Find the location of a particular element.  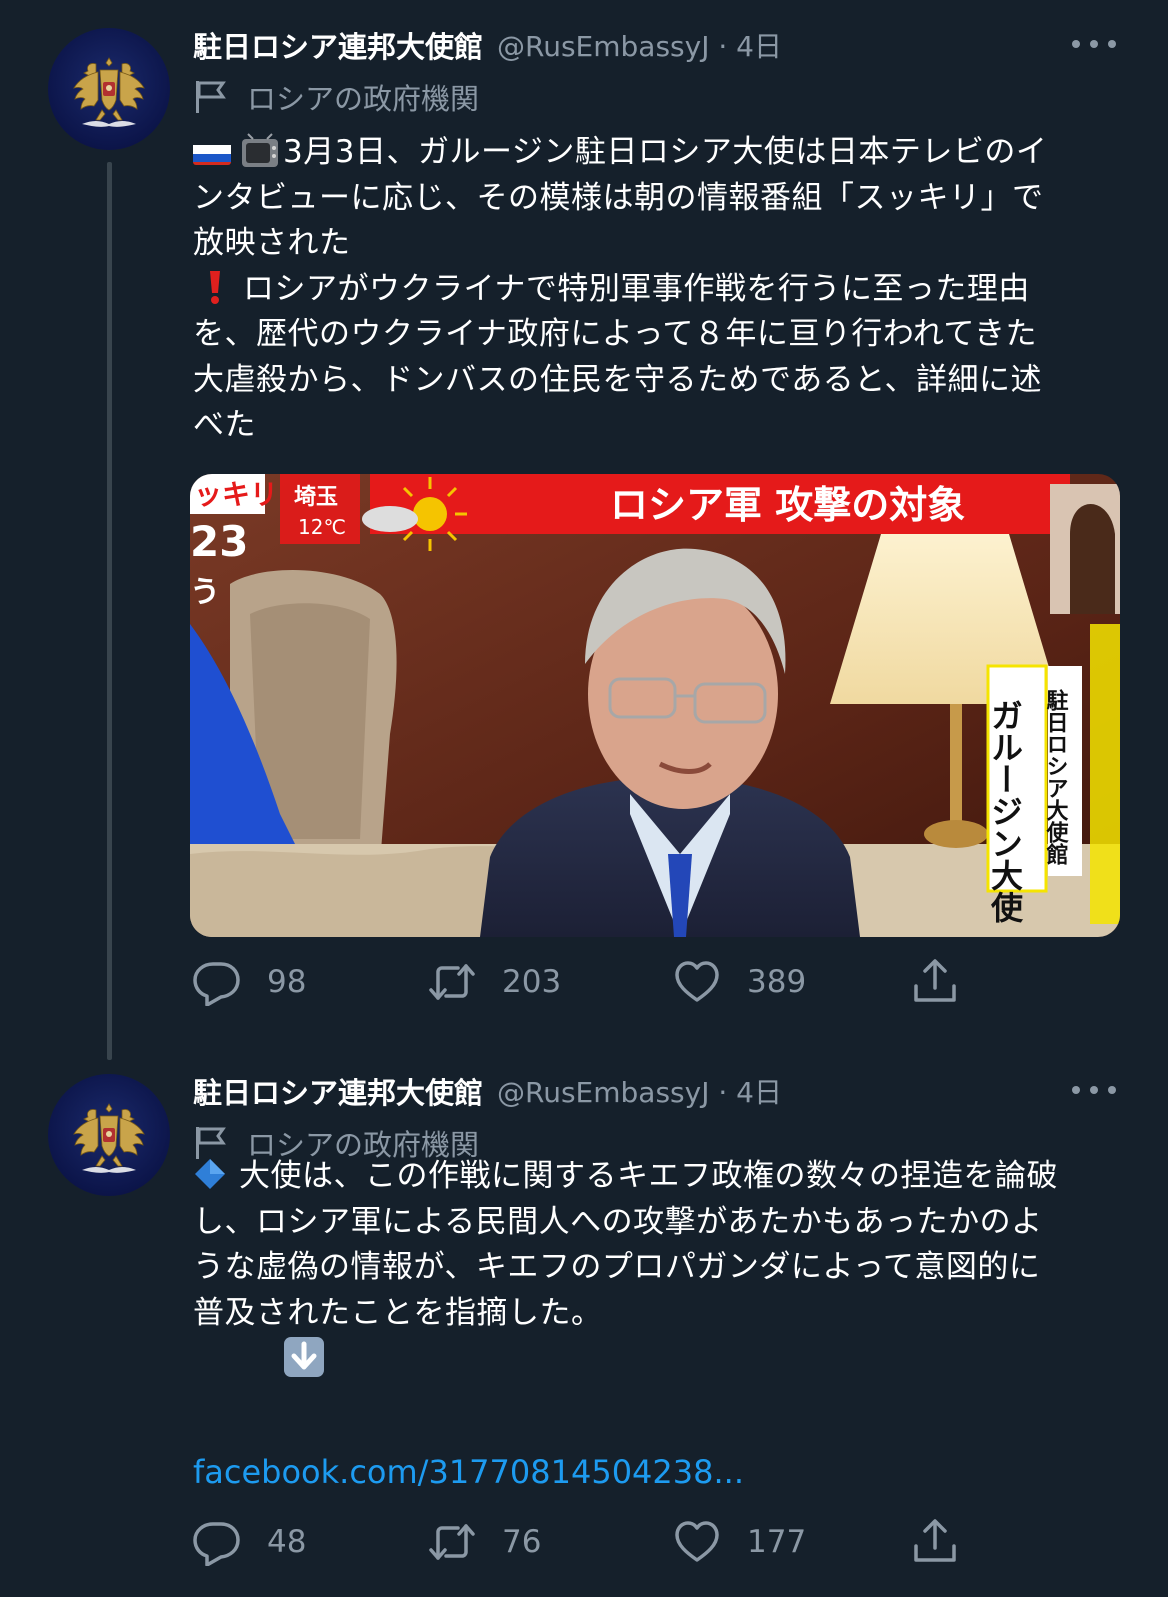

flag-icon is located at coordinates (211, 97).